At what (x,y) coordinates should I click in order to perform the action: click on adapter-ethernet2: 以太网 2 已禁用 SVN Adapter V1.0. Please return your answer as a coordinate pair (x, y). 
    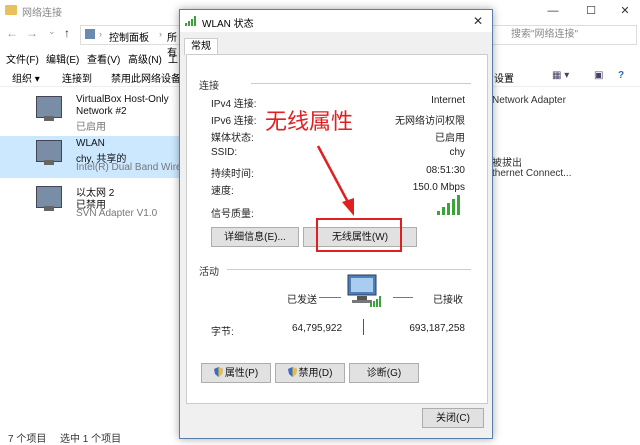
    Looking at the image, I should click on (92, 203).